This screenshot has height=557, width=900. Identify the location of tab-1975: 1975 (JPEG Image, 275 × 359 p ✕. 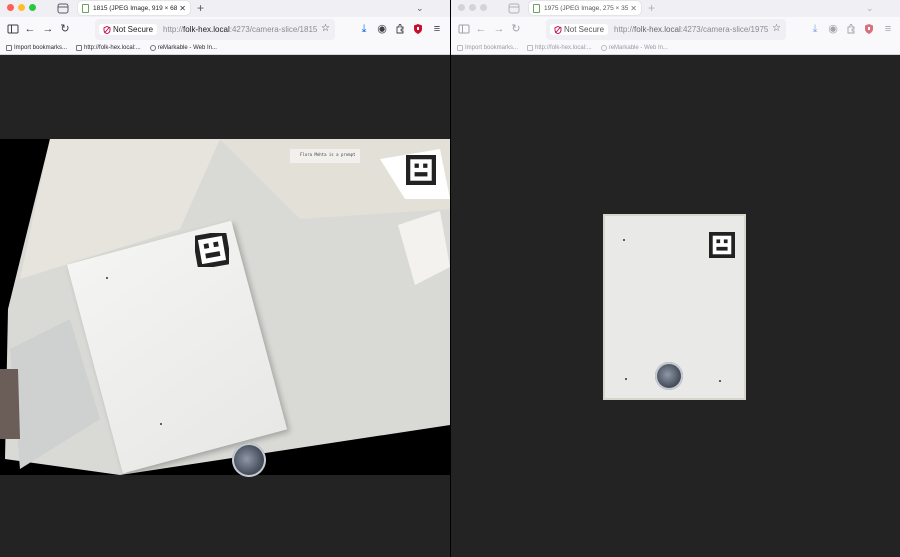
(585, 8).